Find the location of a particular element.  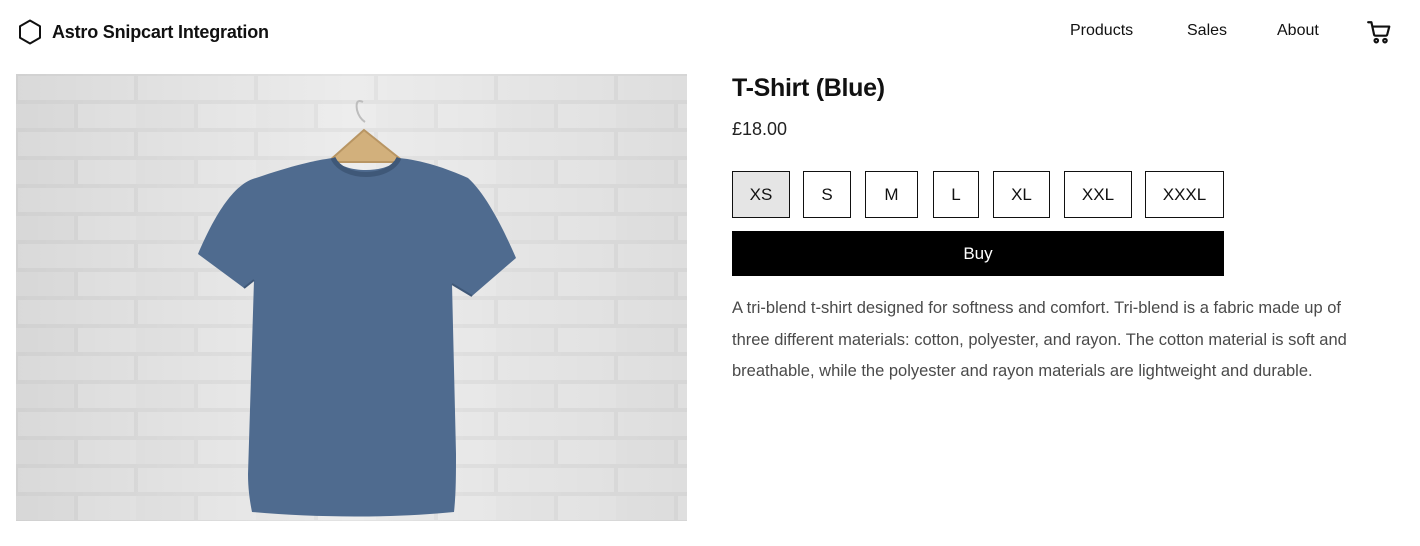

size-option-l: L is located at coordinates (956, 194).